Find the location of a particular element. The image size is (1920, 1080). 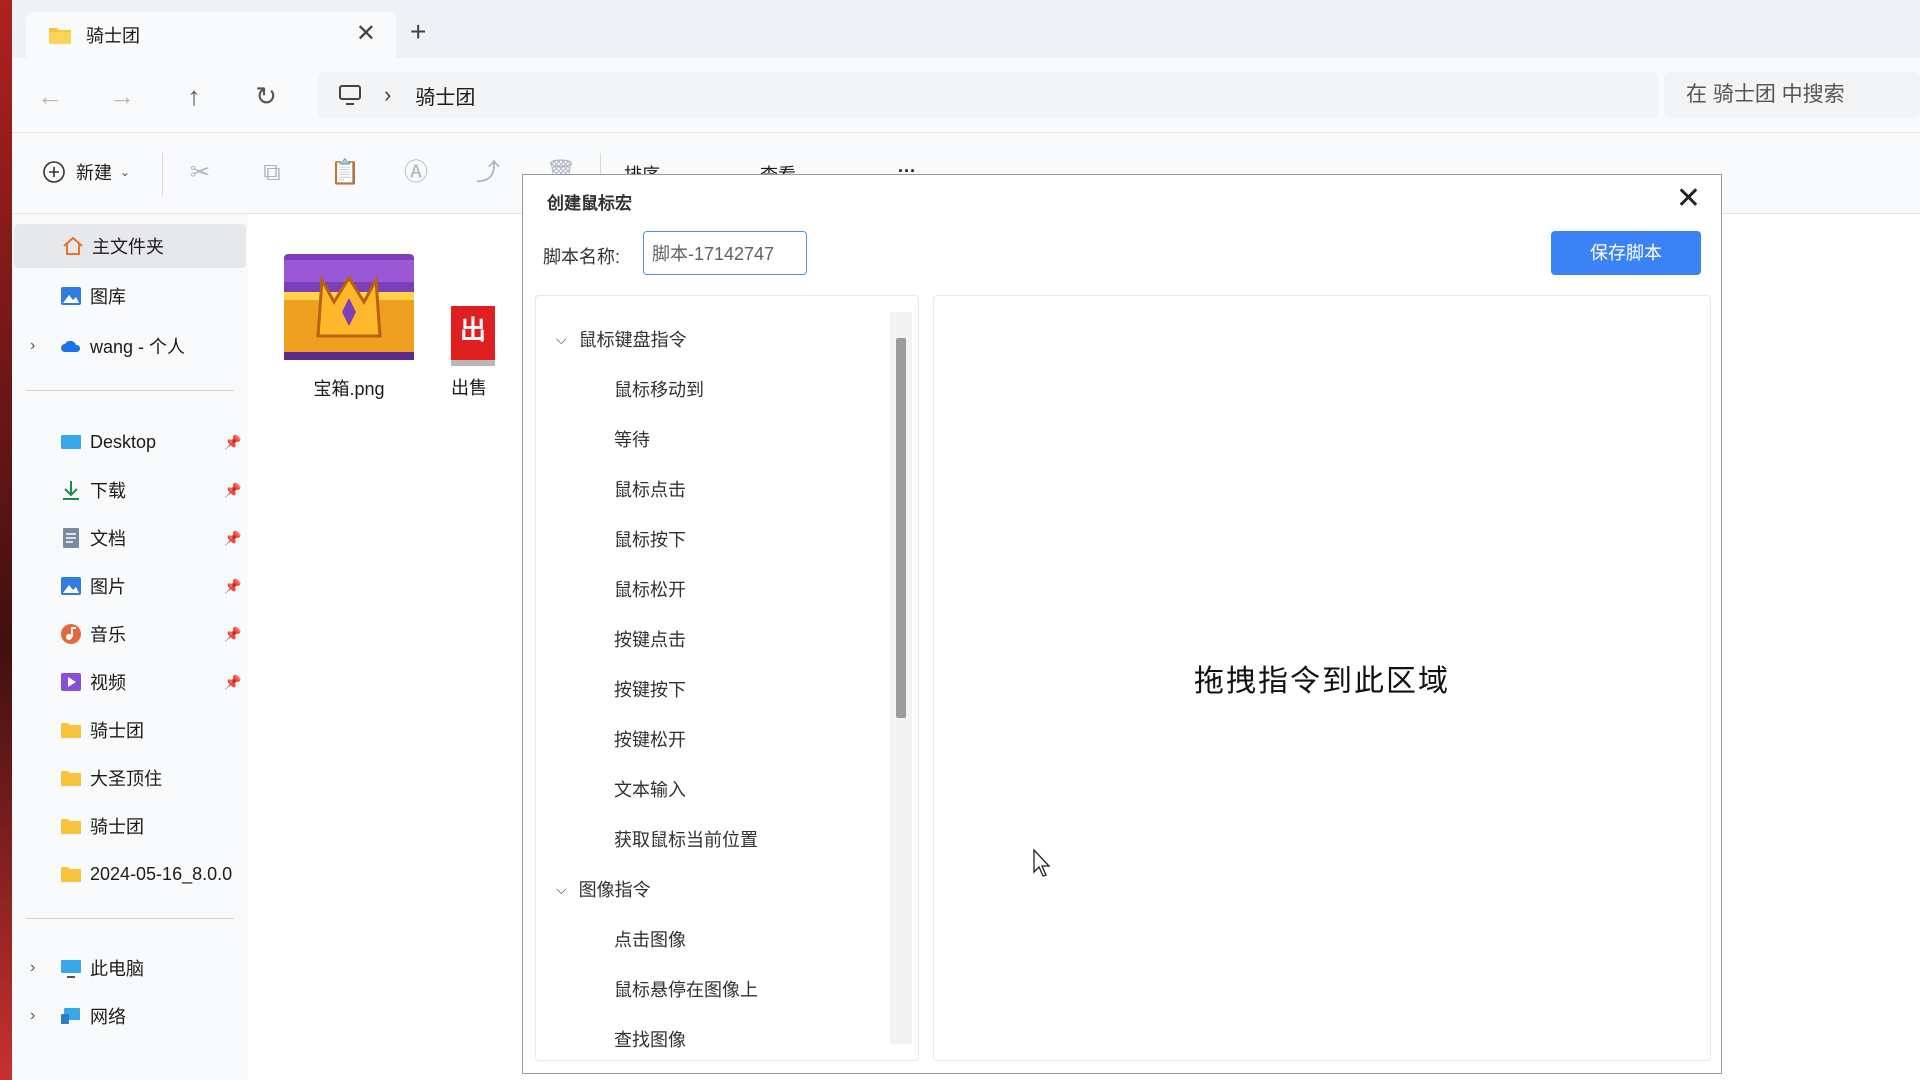

sidebar-item-label: 主文件夹 is located at coordinates (128, 247).